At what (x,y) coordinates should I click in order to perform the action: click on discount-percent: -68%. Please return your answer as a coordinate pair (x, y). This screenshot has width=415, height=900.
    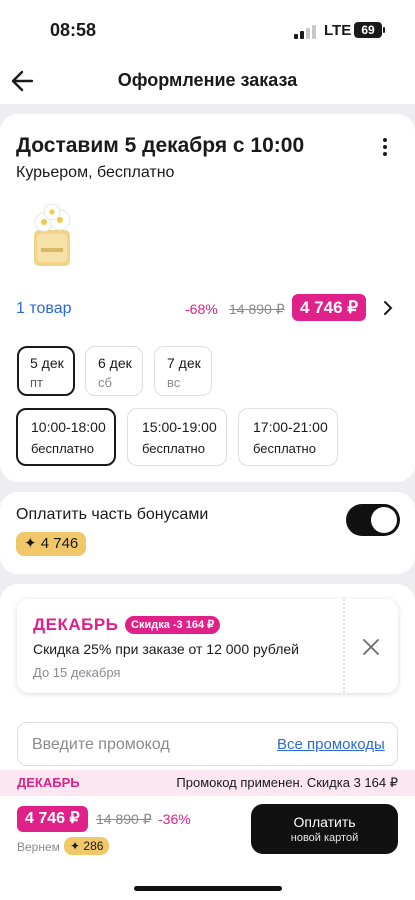
    Looking at the image, I should click on (201, 309).